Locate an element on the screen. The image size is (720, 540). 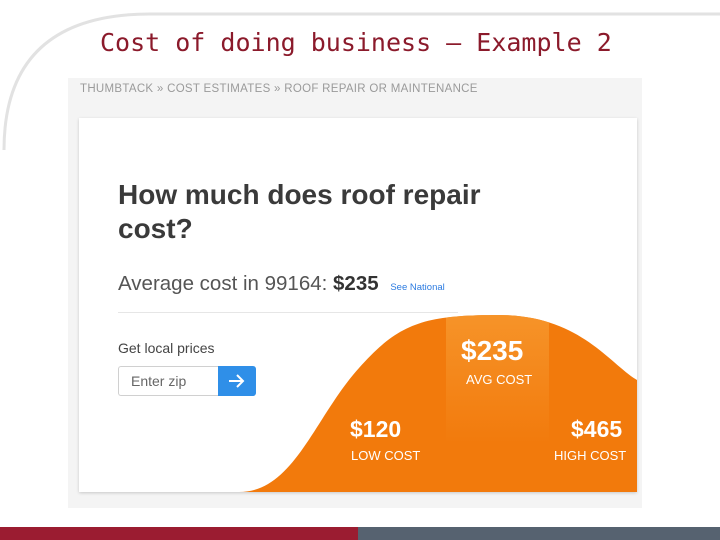
zip-input is located at coordinates (168, 381).